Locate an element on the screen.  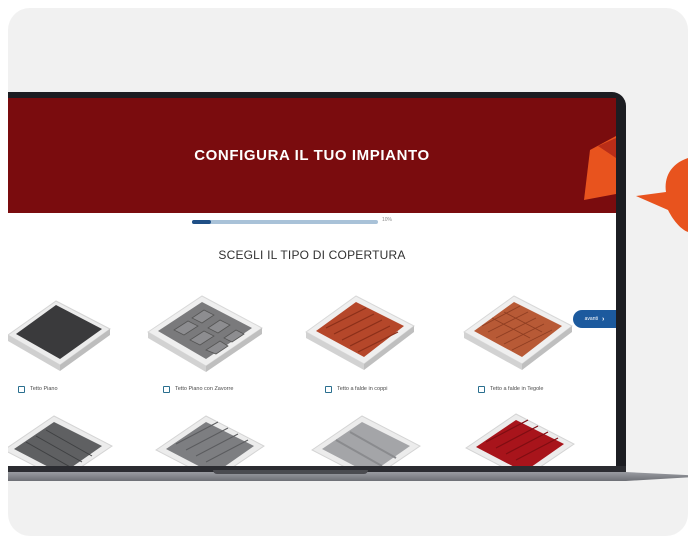
option-ballasted-flat-roof: Tetto Piano con Zavorre is located at coordinates (198, 389).